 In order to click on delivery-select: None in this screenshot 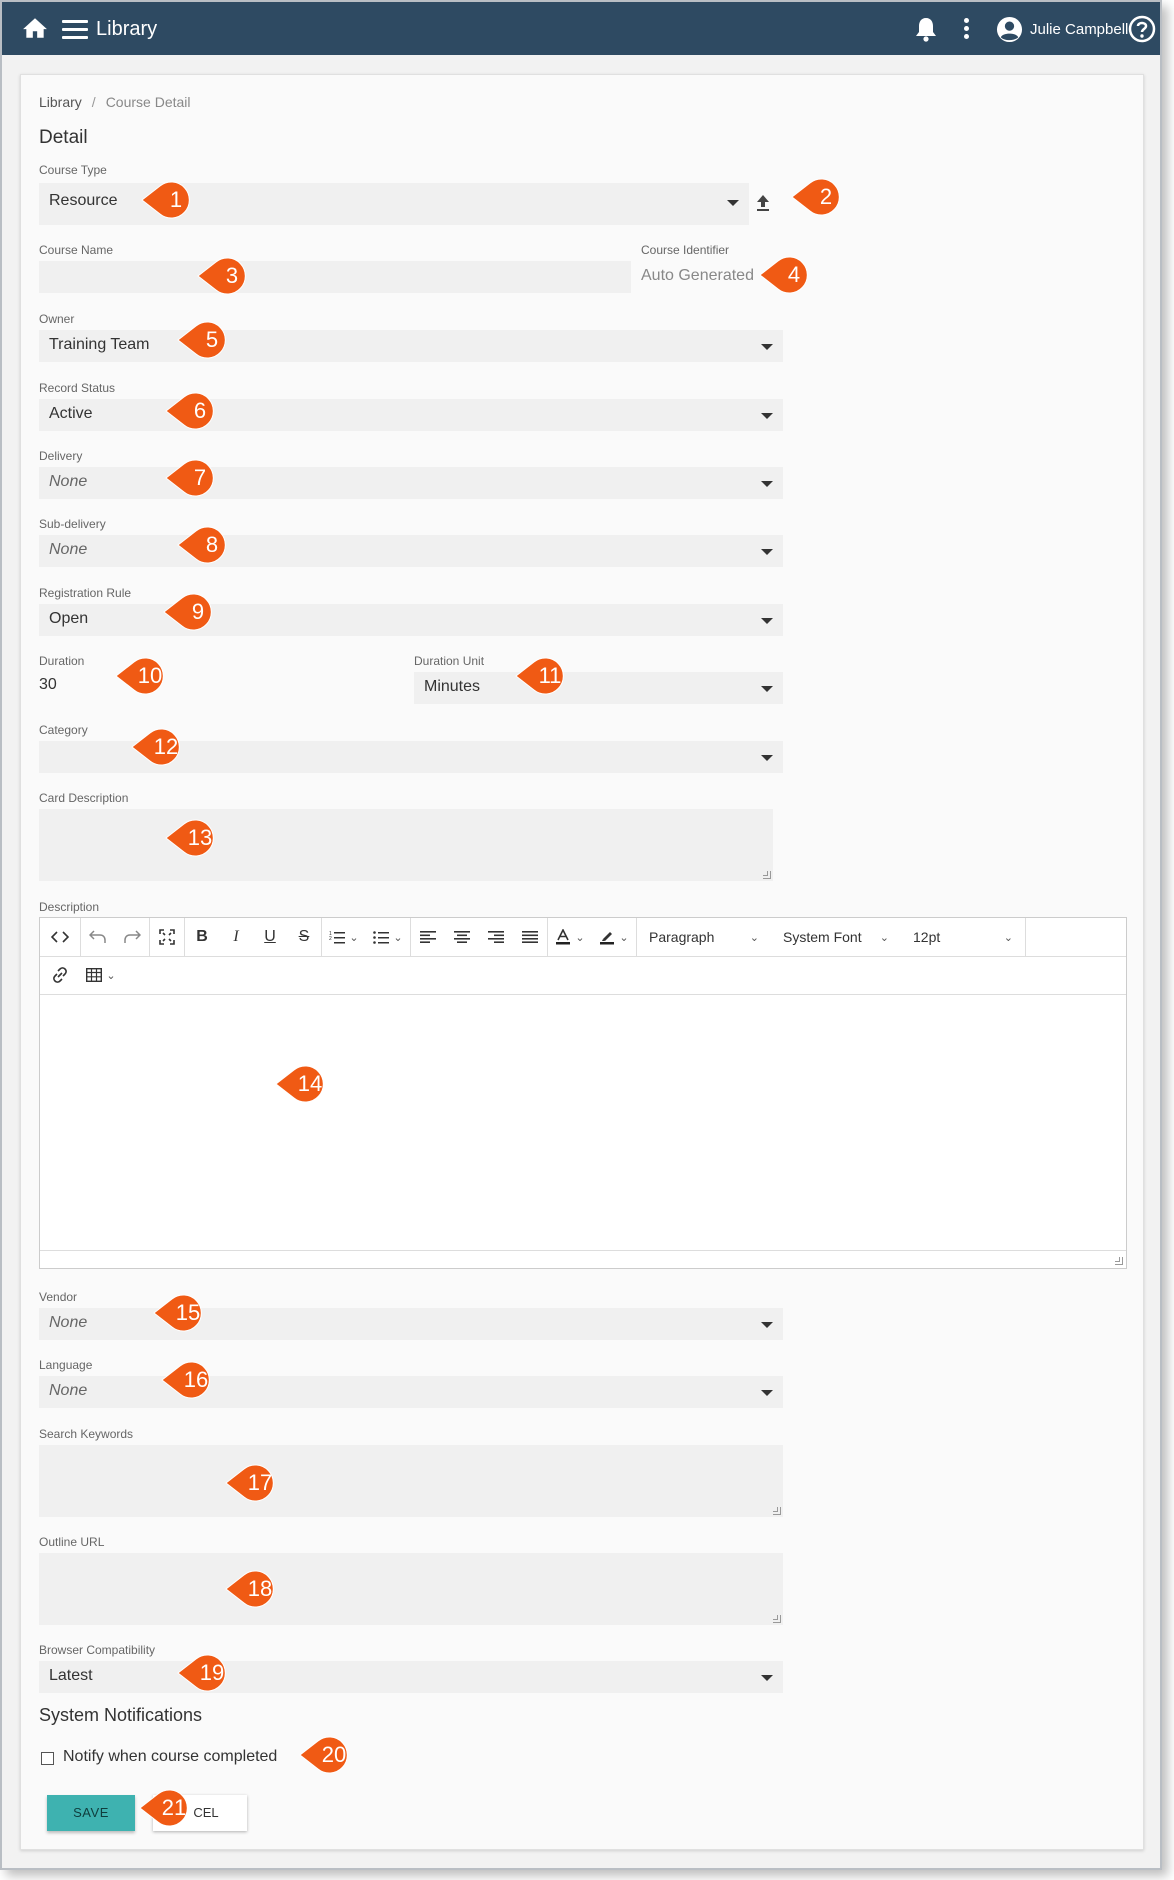, I will do `click(411, 483)`.